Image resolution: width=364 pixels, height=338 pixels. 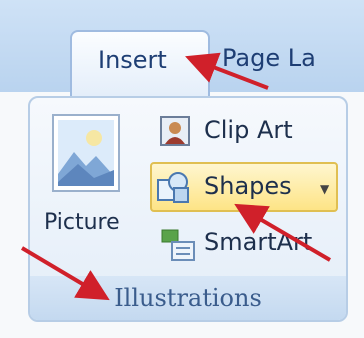 I want to click on group-footer: Illustrations, so click(x=188, y=298).